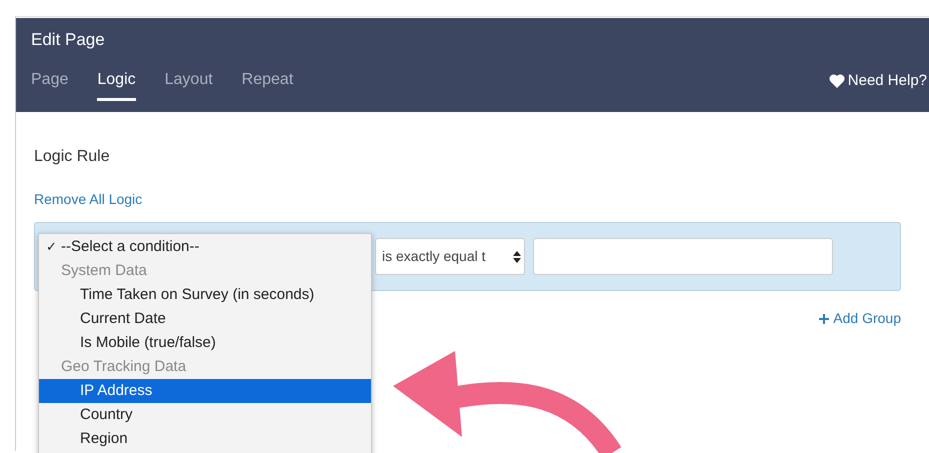 The image size is (929, 453). What do you see at coordinates (52, 247) in the screenshot?
I see `check-mark: ✓` at bounding box center [52, 247].